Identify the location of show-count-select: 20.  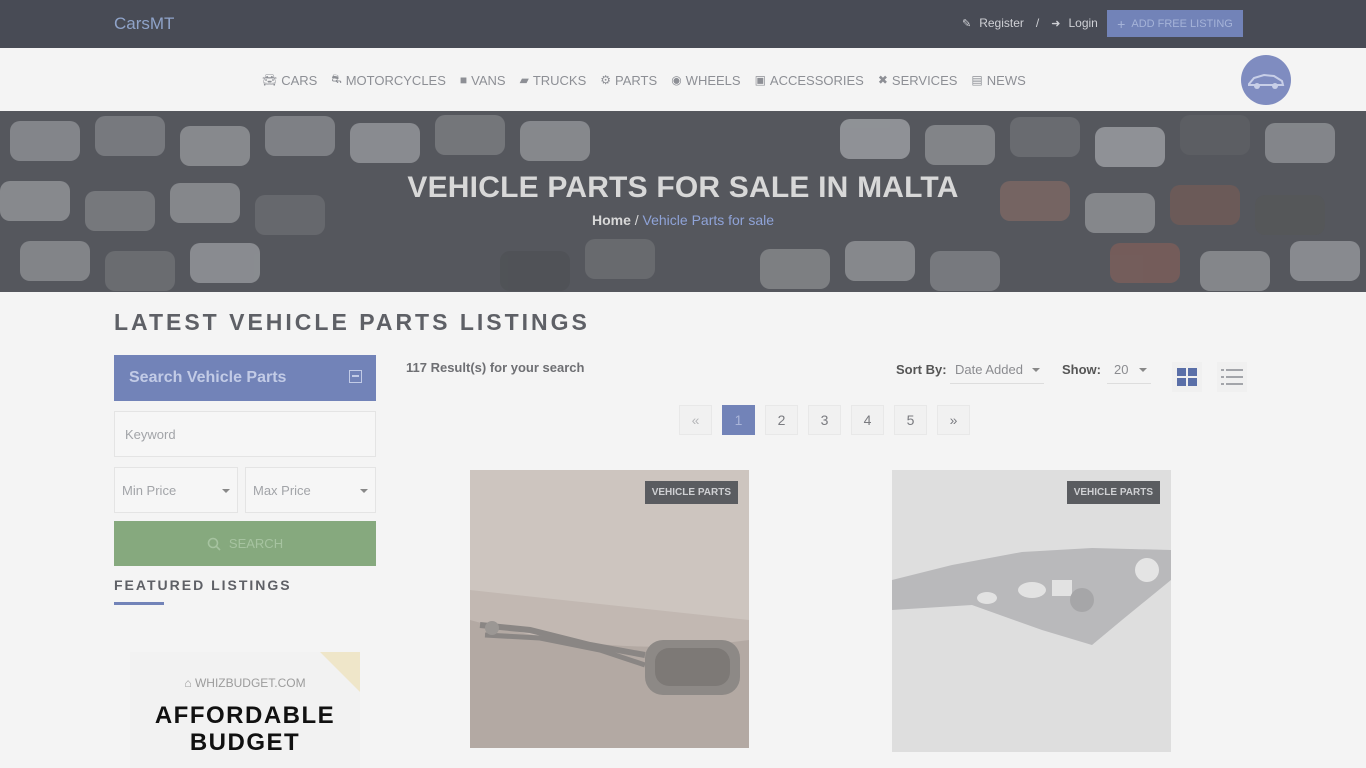
(1129, 370).